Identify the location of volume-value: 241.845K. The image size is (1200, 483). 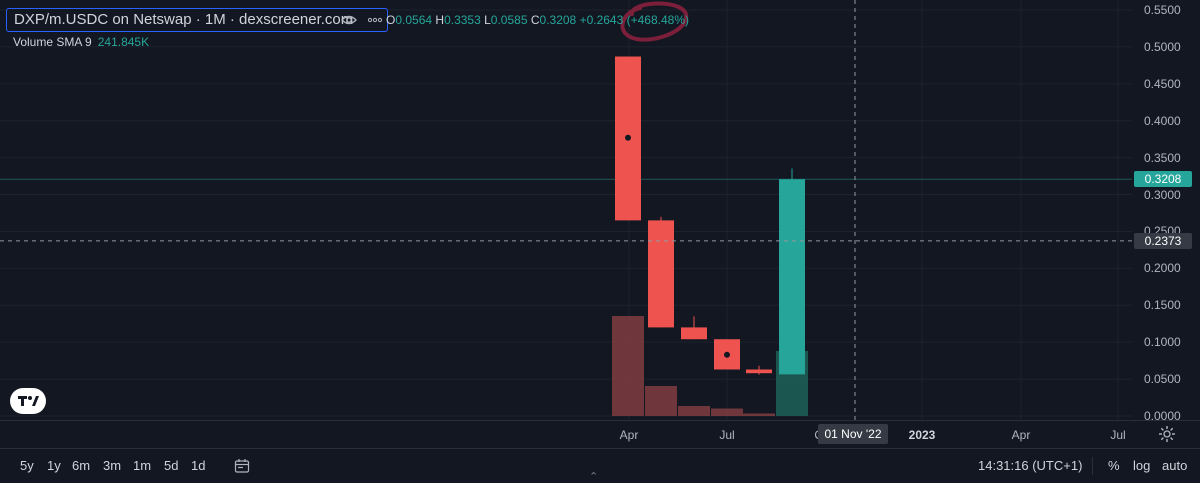
(123, 42).